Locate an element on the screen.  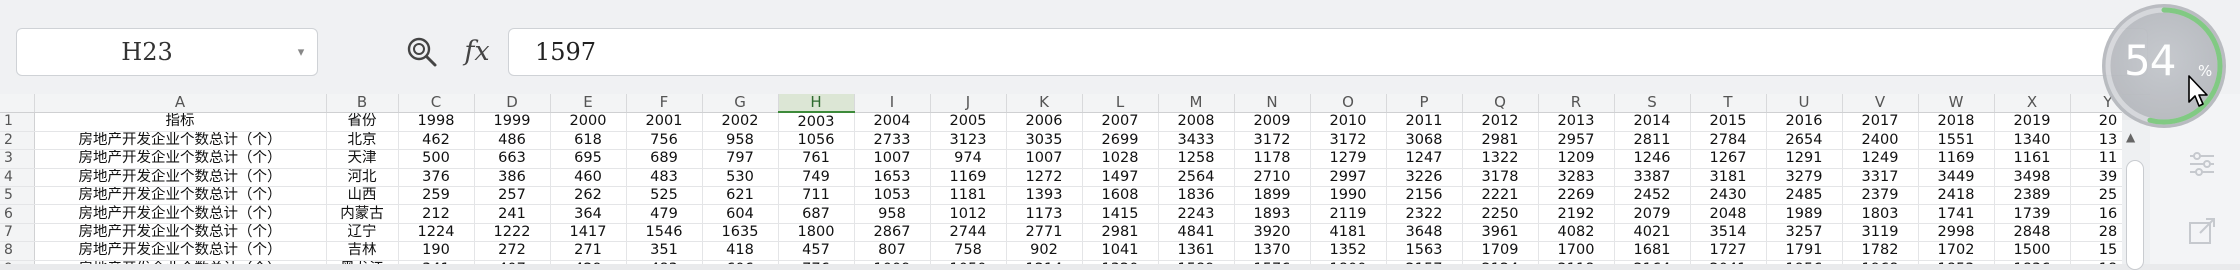
grid-cell: 1702 is located at coordinates (1956, 251).